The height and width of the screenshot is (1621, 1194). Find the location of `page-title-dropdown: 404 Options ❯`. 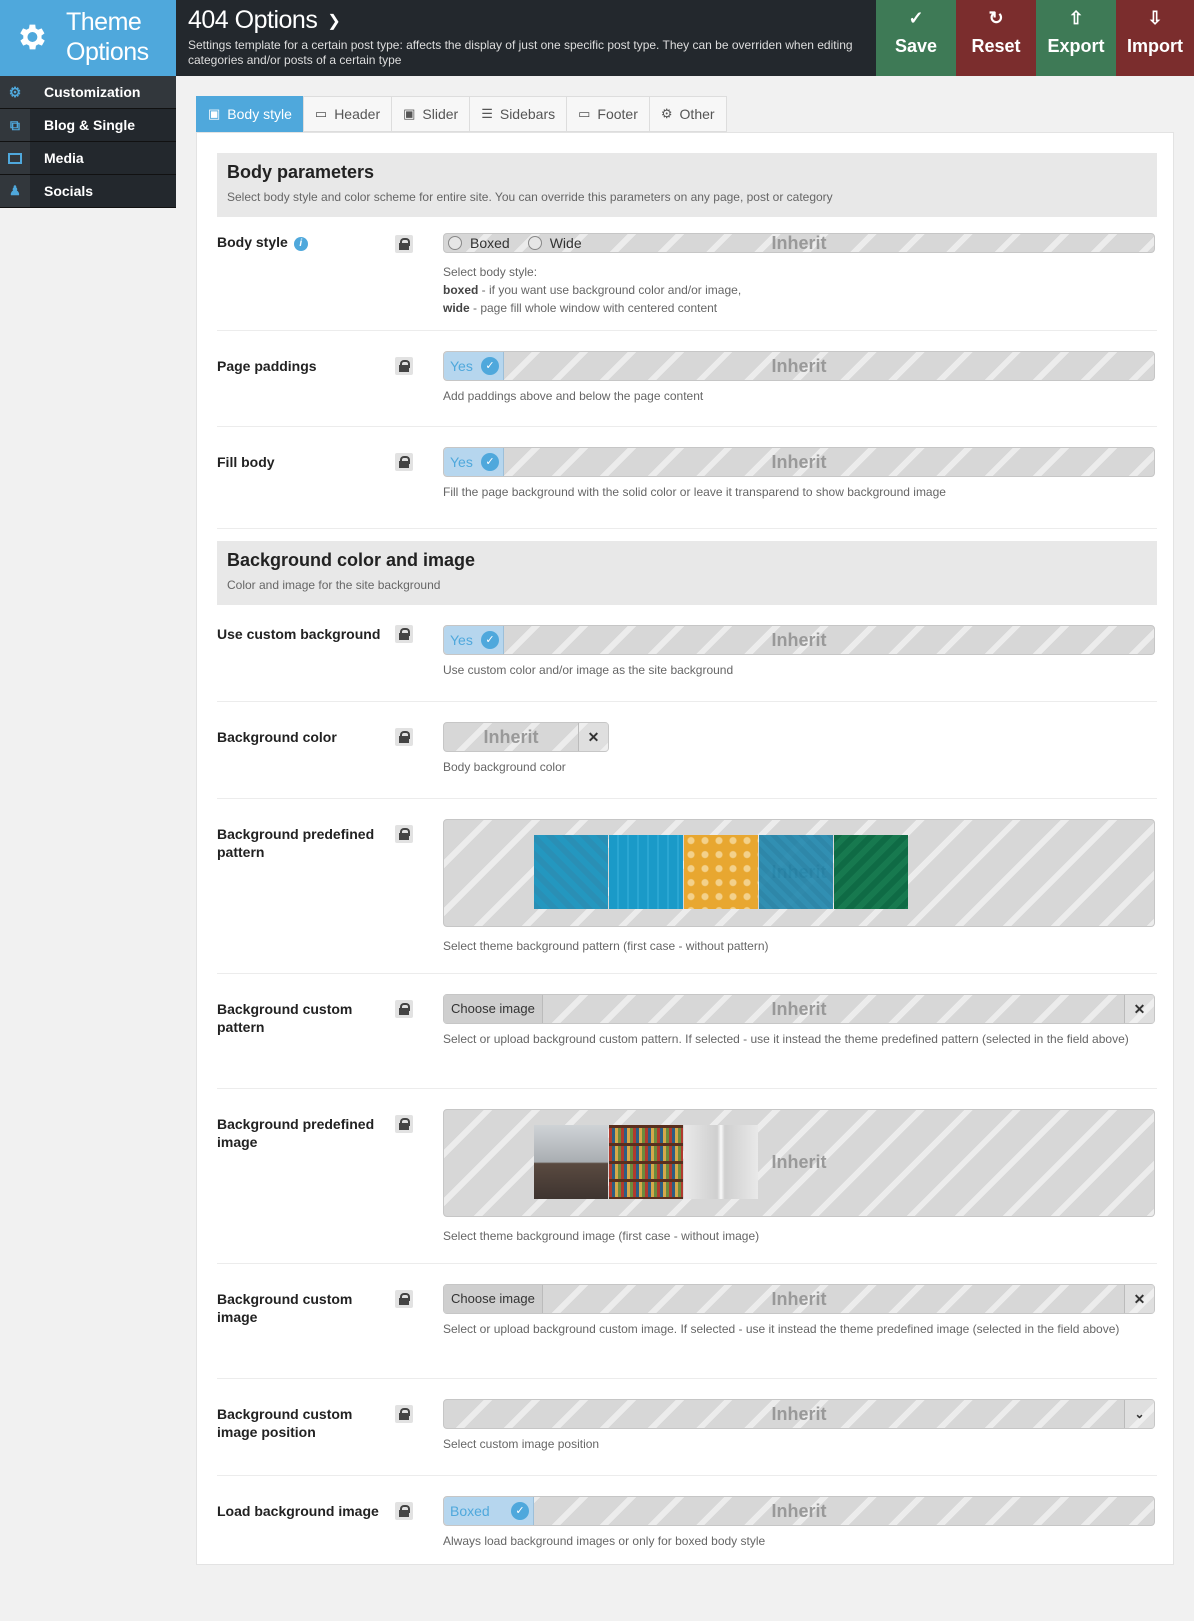

page-title-dropdown: 404 Options ❯ is located at coordinates (264, 20).